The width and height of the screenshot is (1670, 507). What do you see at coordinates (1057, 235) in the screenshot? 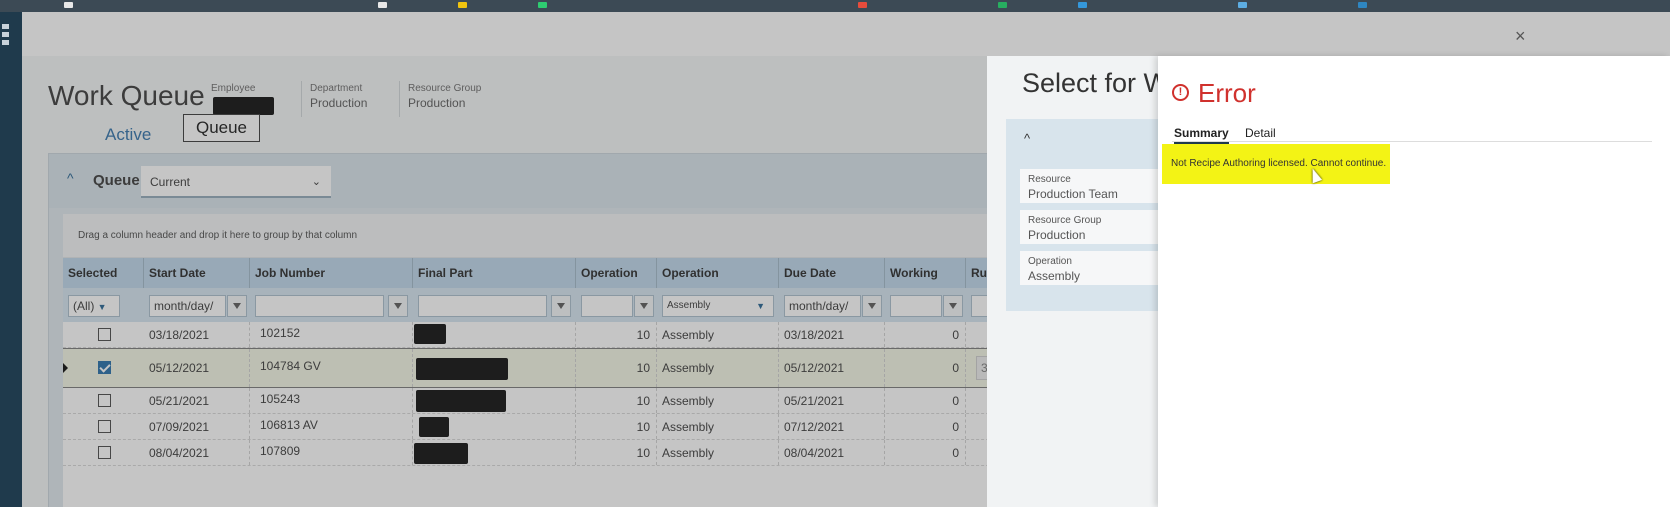
I see `resource-group-value: Production` at bounding box center [1057, 235].